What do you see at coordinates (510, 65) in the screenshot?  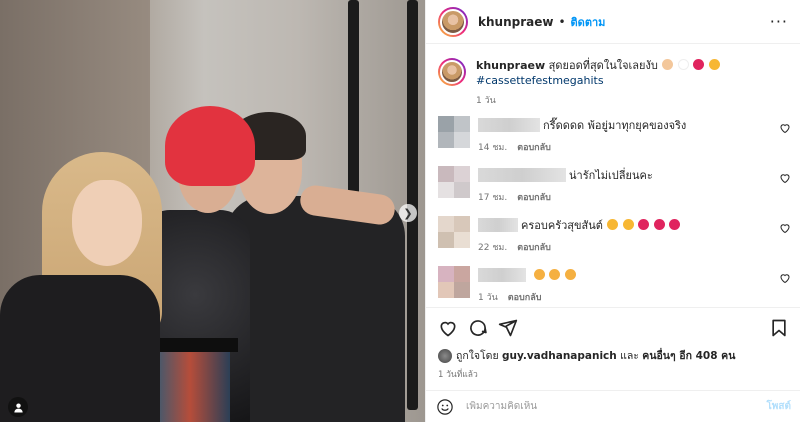 I see `caption-username: khunpraew` at bounding box center [510, 65].